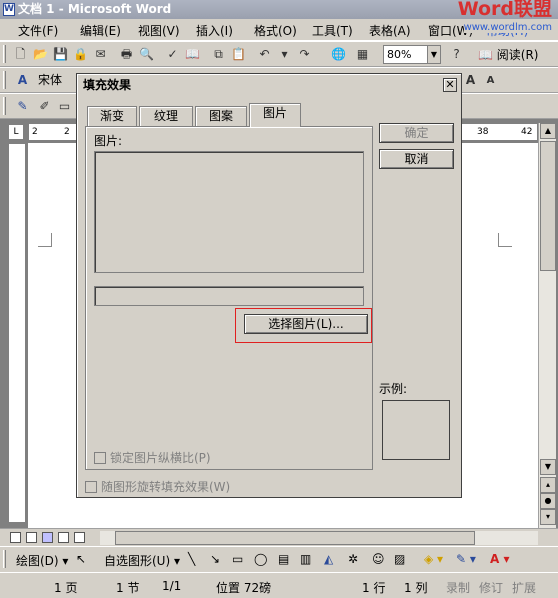 Image resolution: width=558 pixels, height=598 pixels. I want to click on reading-view-icon, so click(79, 537).